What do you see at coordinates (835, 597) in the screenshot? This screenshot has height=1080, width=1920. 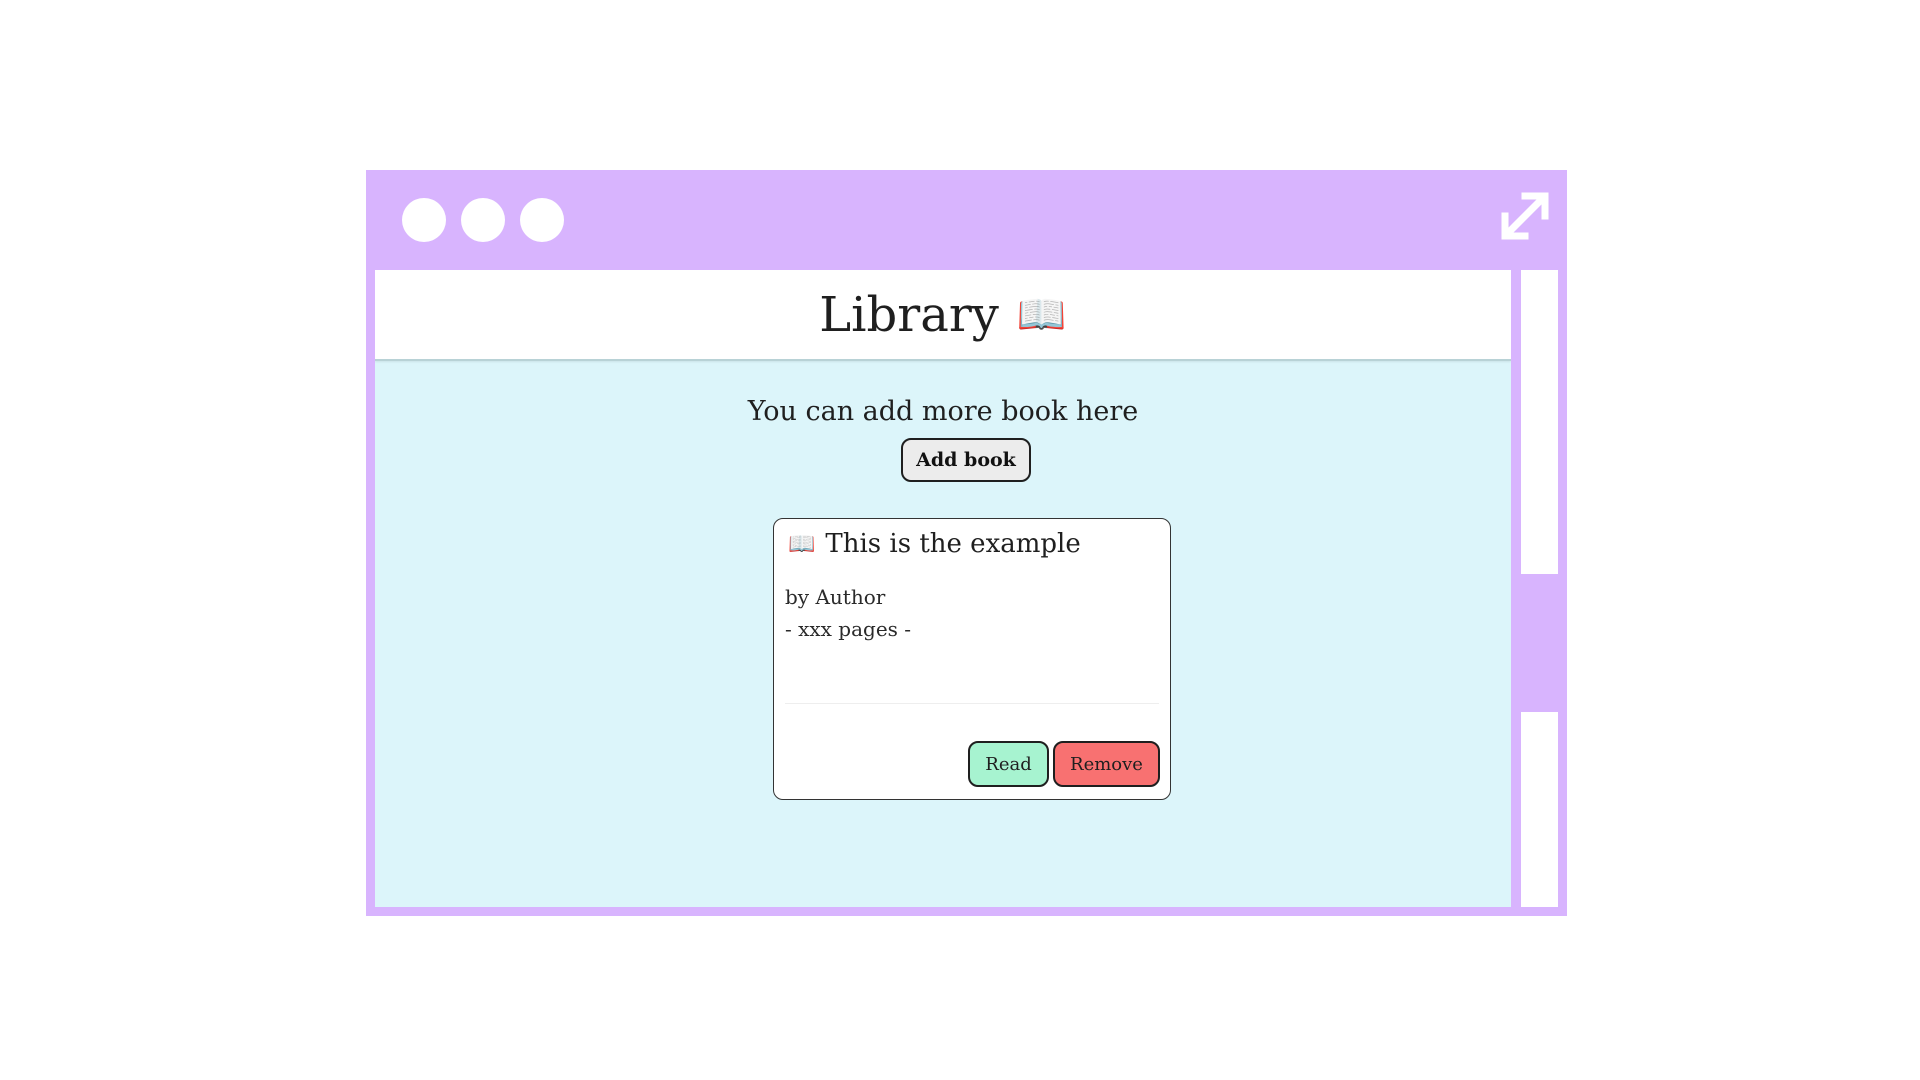 I see `book-author: by Author` at bounding box center [835, 597].